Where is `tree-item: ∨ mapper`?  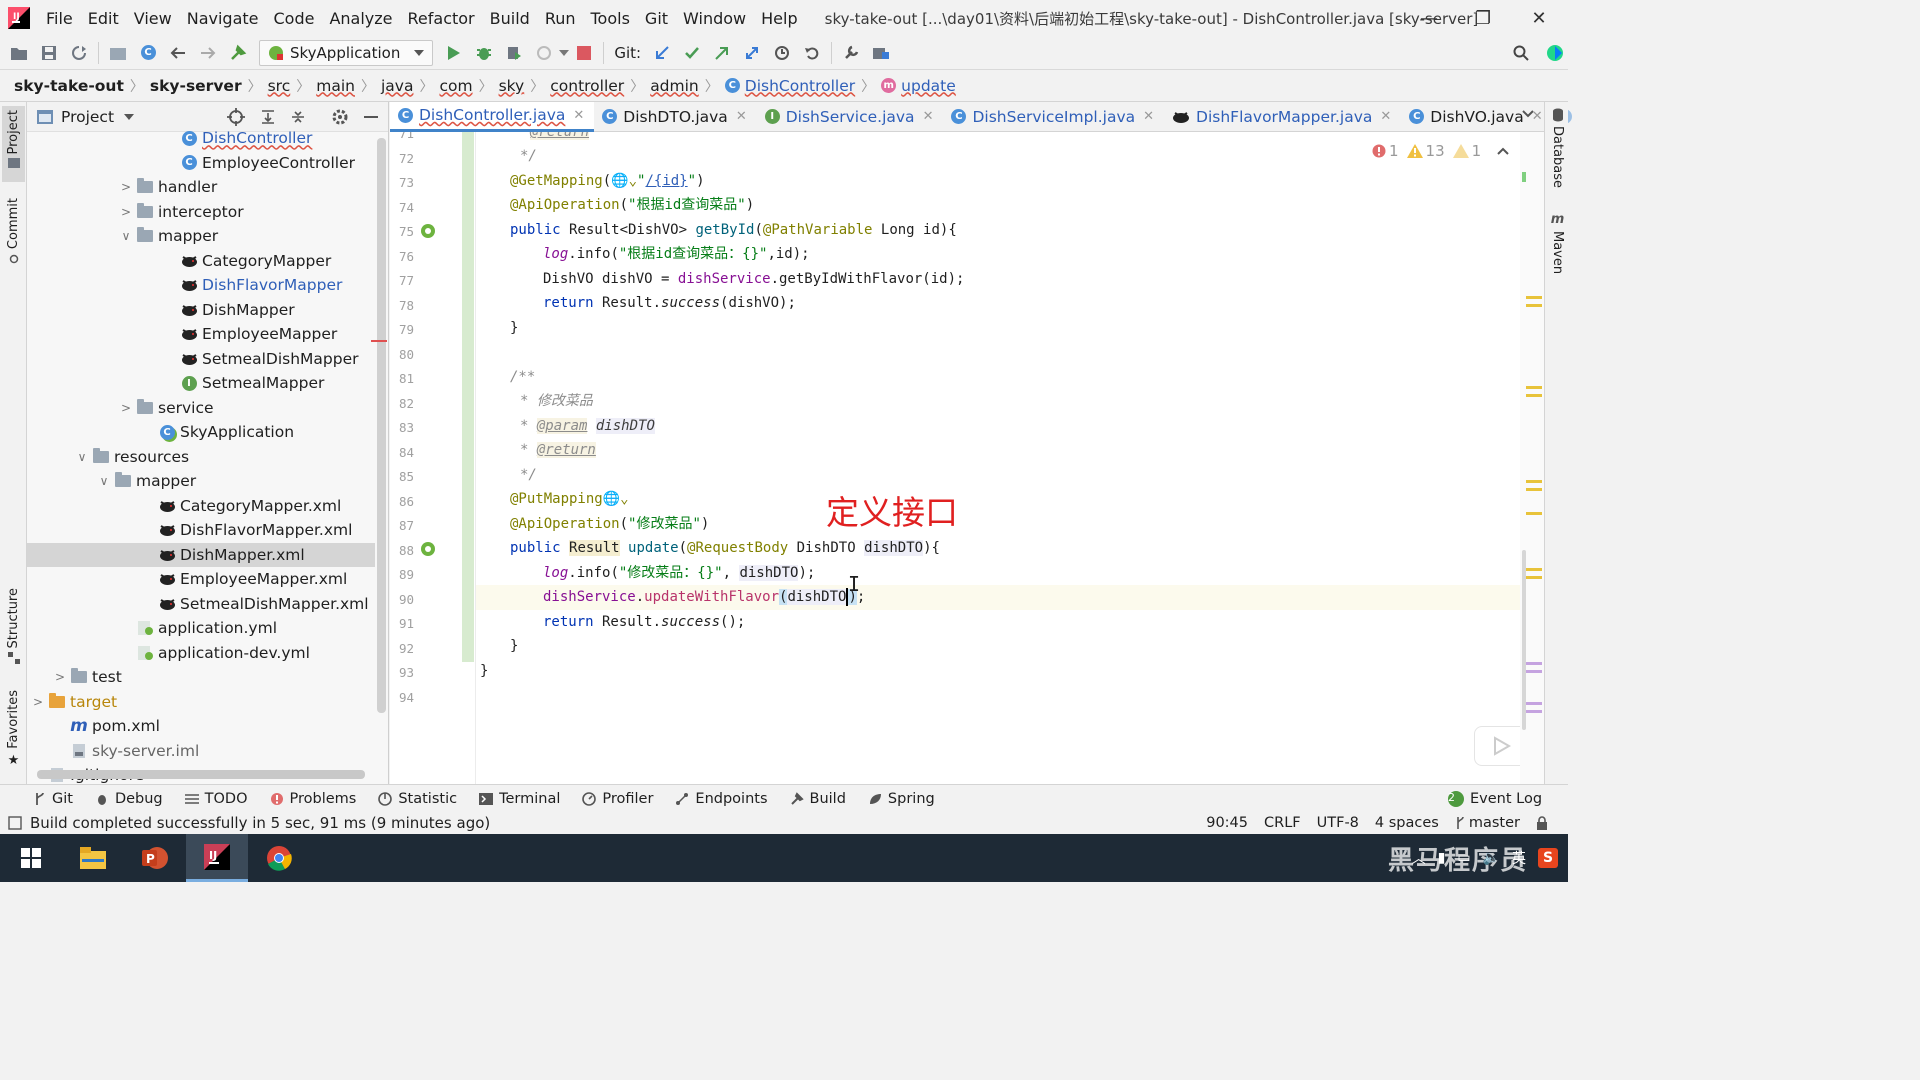 tree-item: ∨ mapper is located at coordinates (201, 481).